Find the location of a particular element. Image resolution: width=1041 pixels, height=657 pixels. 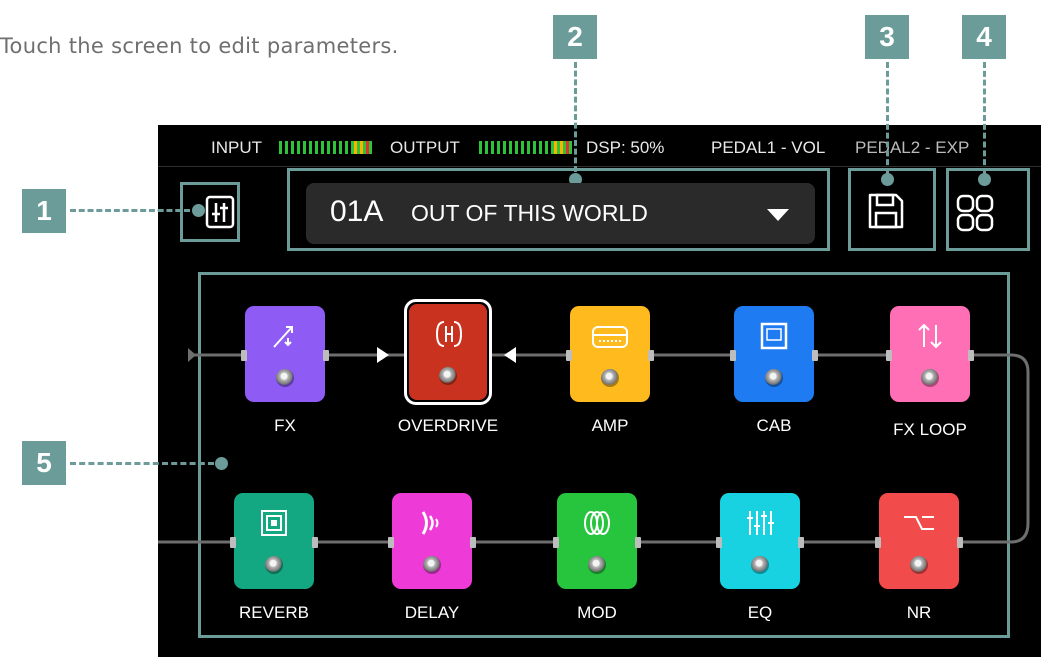

dsp-usage: DSP: 50% is located at coordinates (625, 147).